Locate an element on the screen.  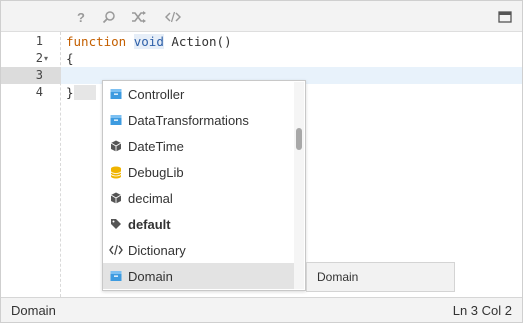
autocomplete-item: default is located at coordinates (198, 224).